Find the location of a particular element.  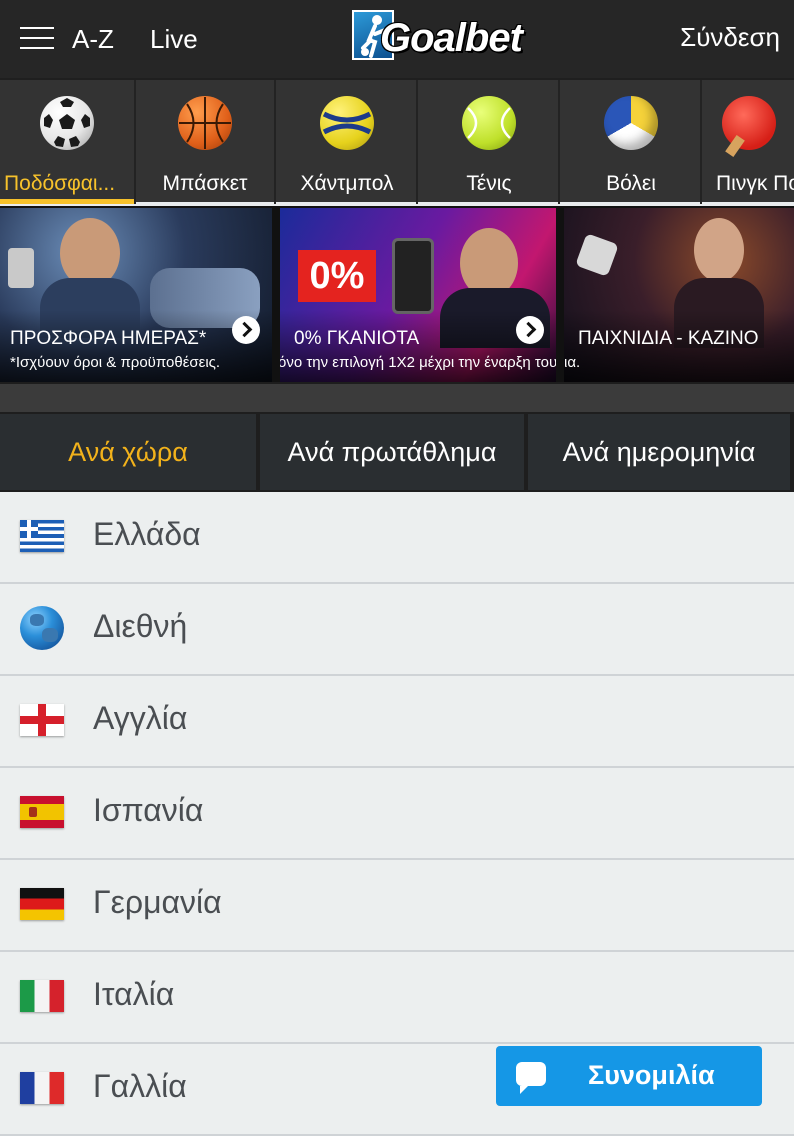

tennis-ball-icon is located at coordinates (489, 123).